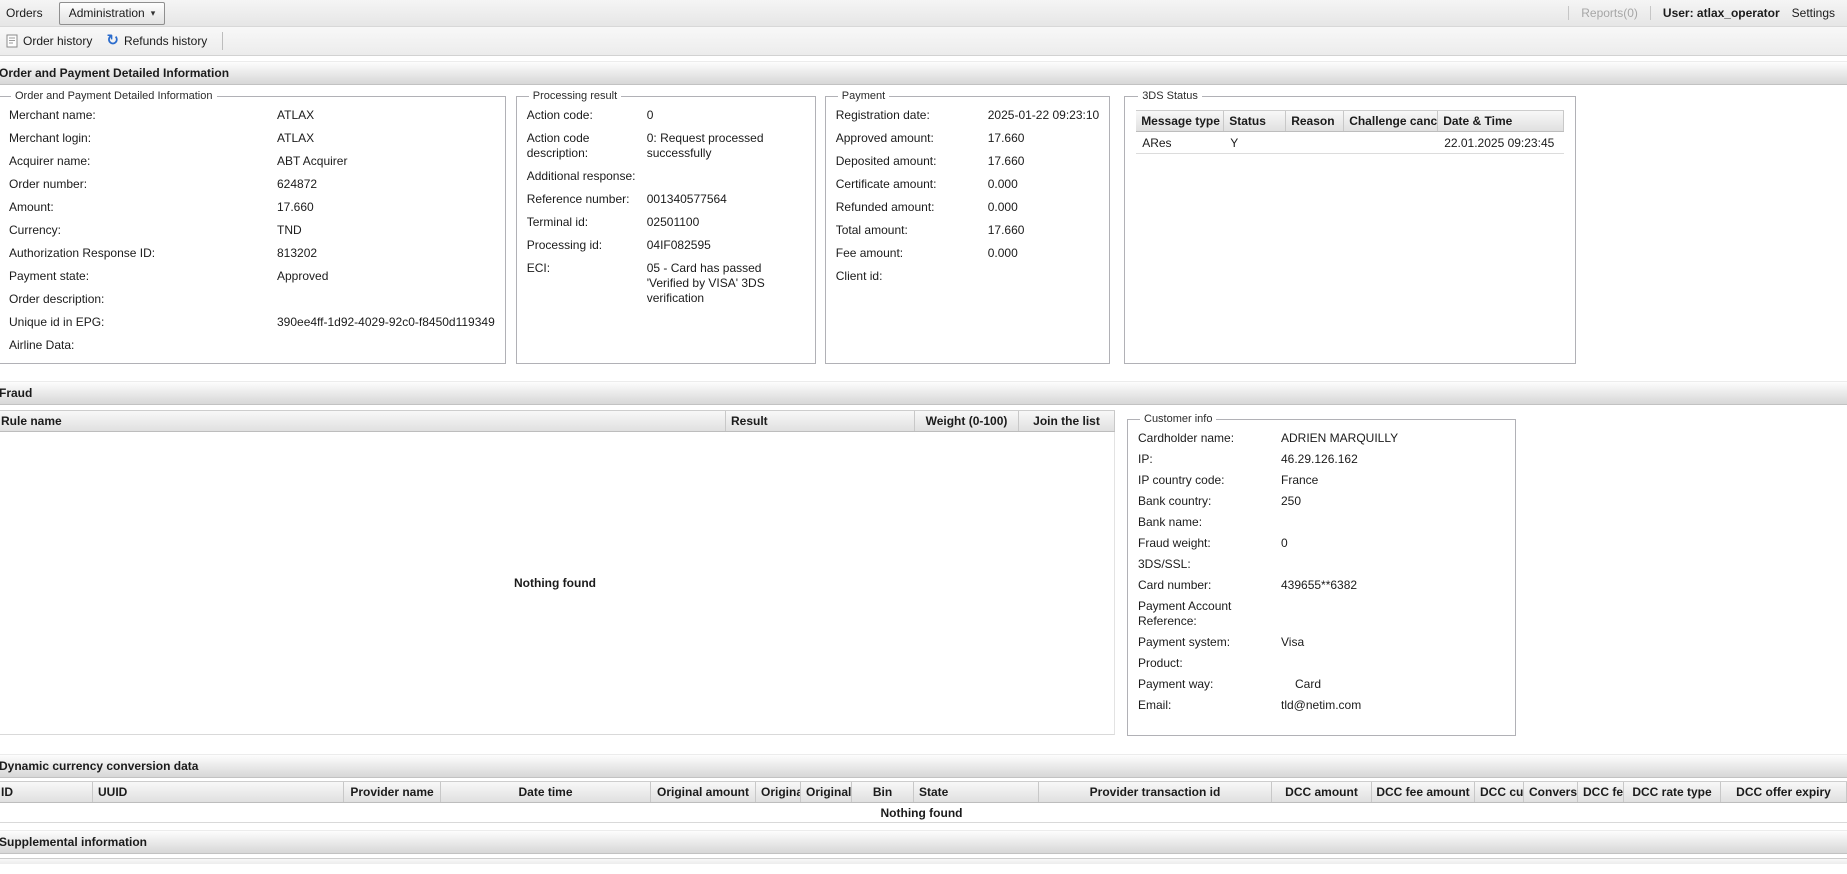  I want to click on field-label: Order description:, so click(57, 299).